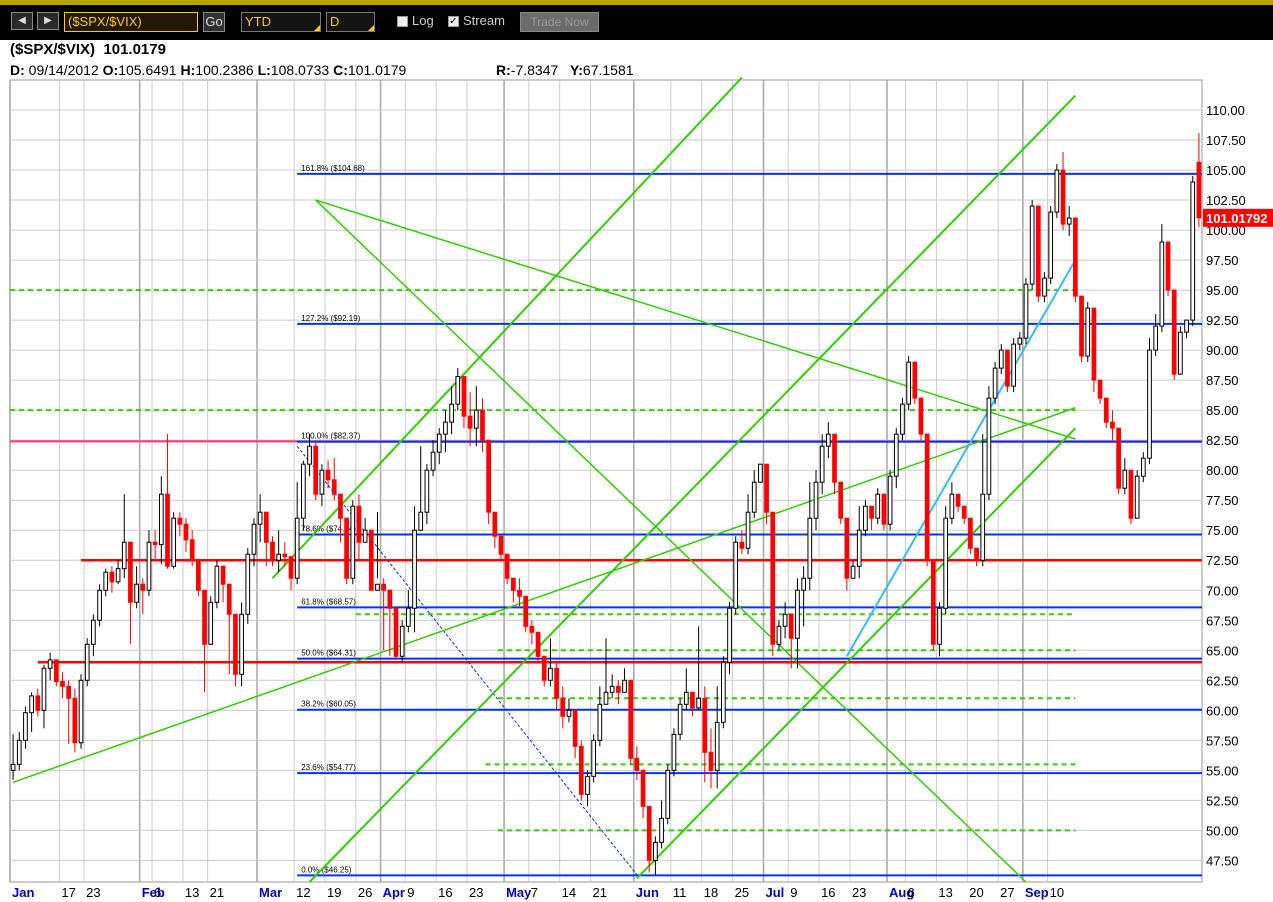 The width and height of the screenshot is (1273, 902). Describe the element at coordinates (334, 892) in the screenshot. I see `x-tick-label: 19` at that location.